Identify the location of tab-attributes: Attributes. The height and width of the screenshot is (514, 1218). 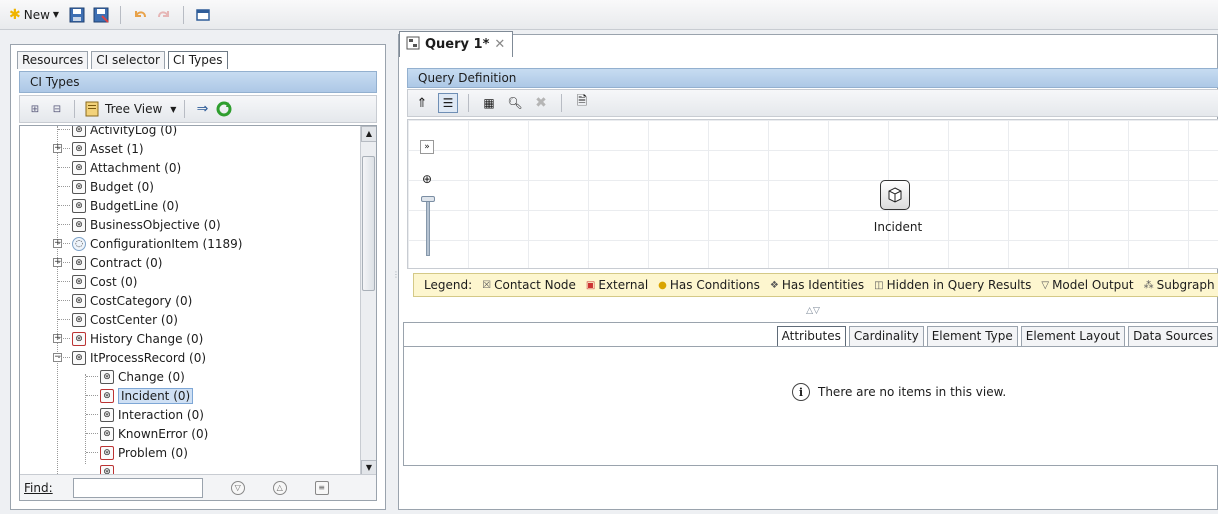
(811, 336).